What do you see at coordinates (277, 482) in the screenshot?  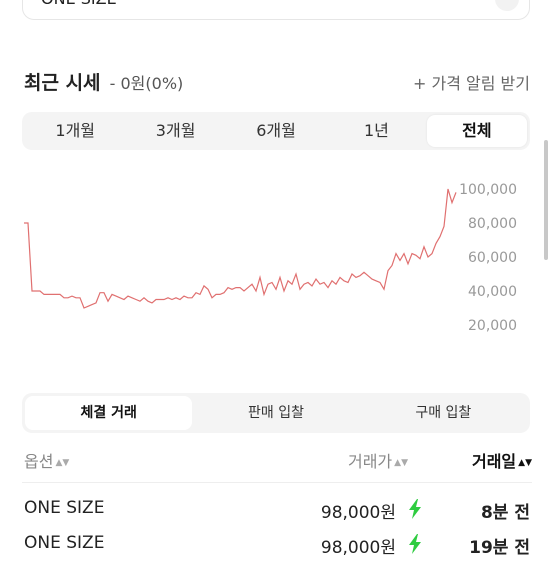 I see `table-divider` at bounding box center [277, 482].